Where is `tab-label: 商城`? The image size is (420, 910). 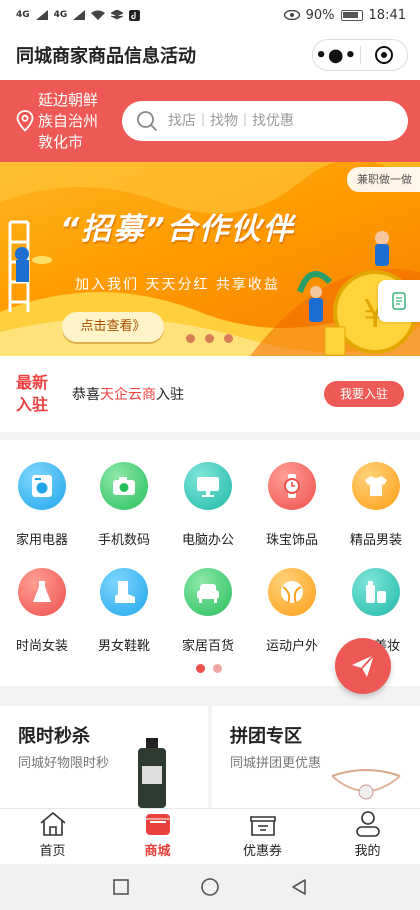 tab-label: 商城 is located at coordinates (157, 851).